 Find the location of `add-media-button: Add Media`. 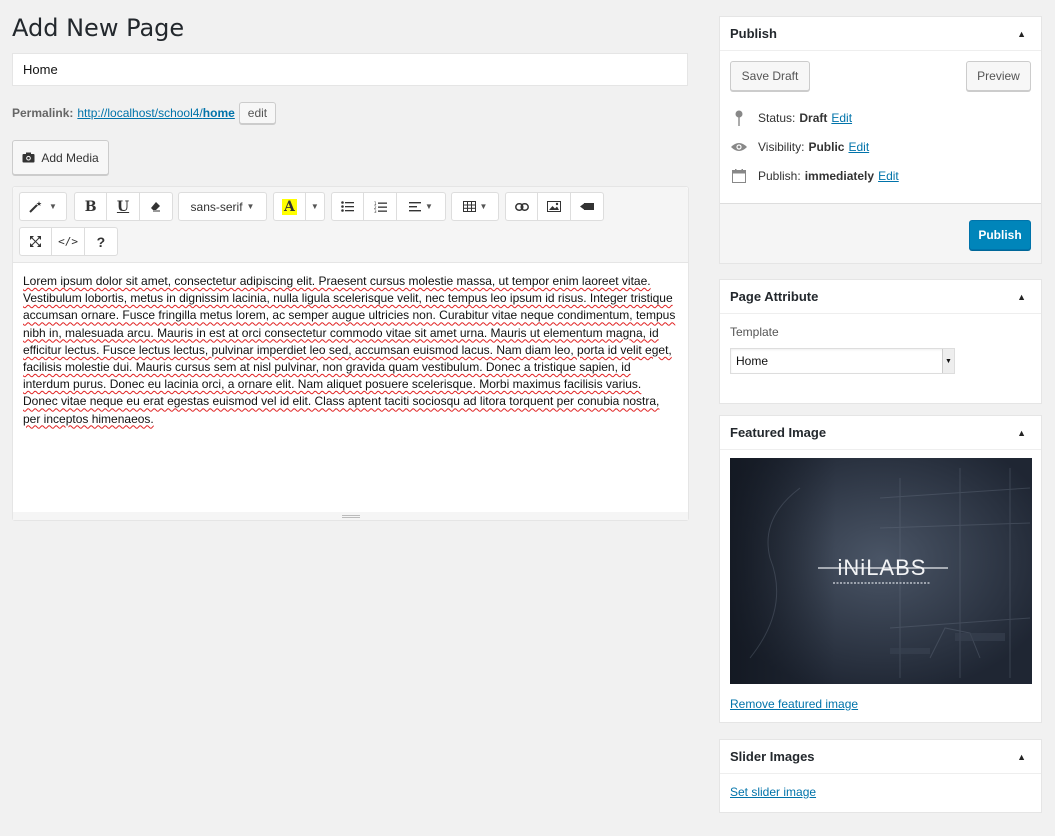

add-media-button: Add Media is located at coordinates (60, 157).